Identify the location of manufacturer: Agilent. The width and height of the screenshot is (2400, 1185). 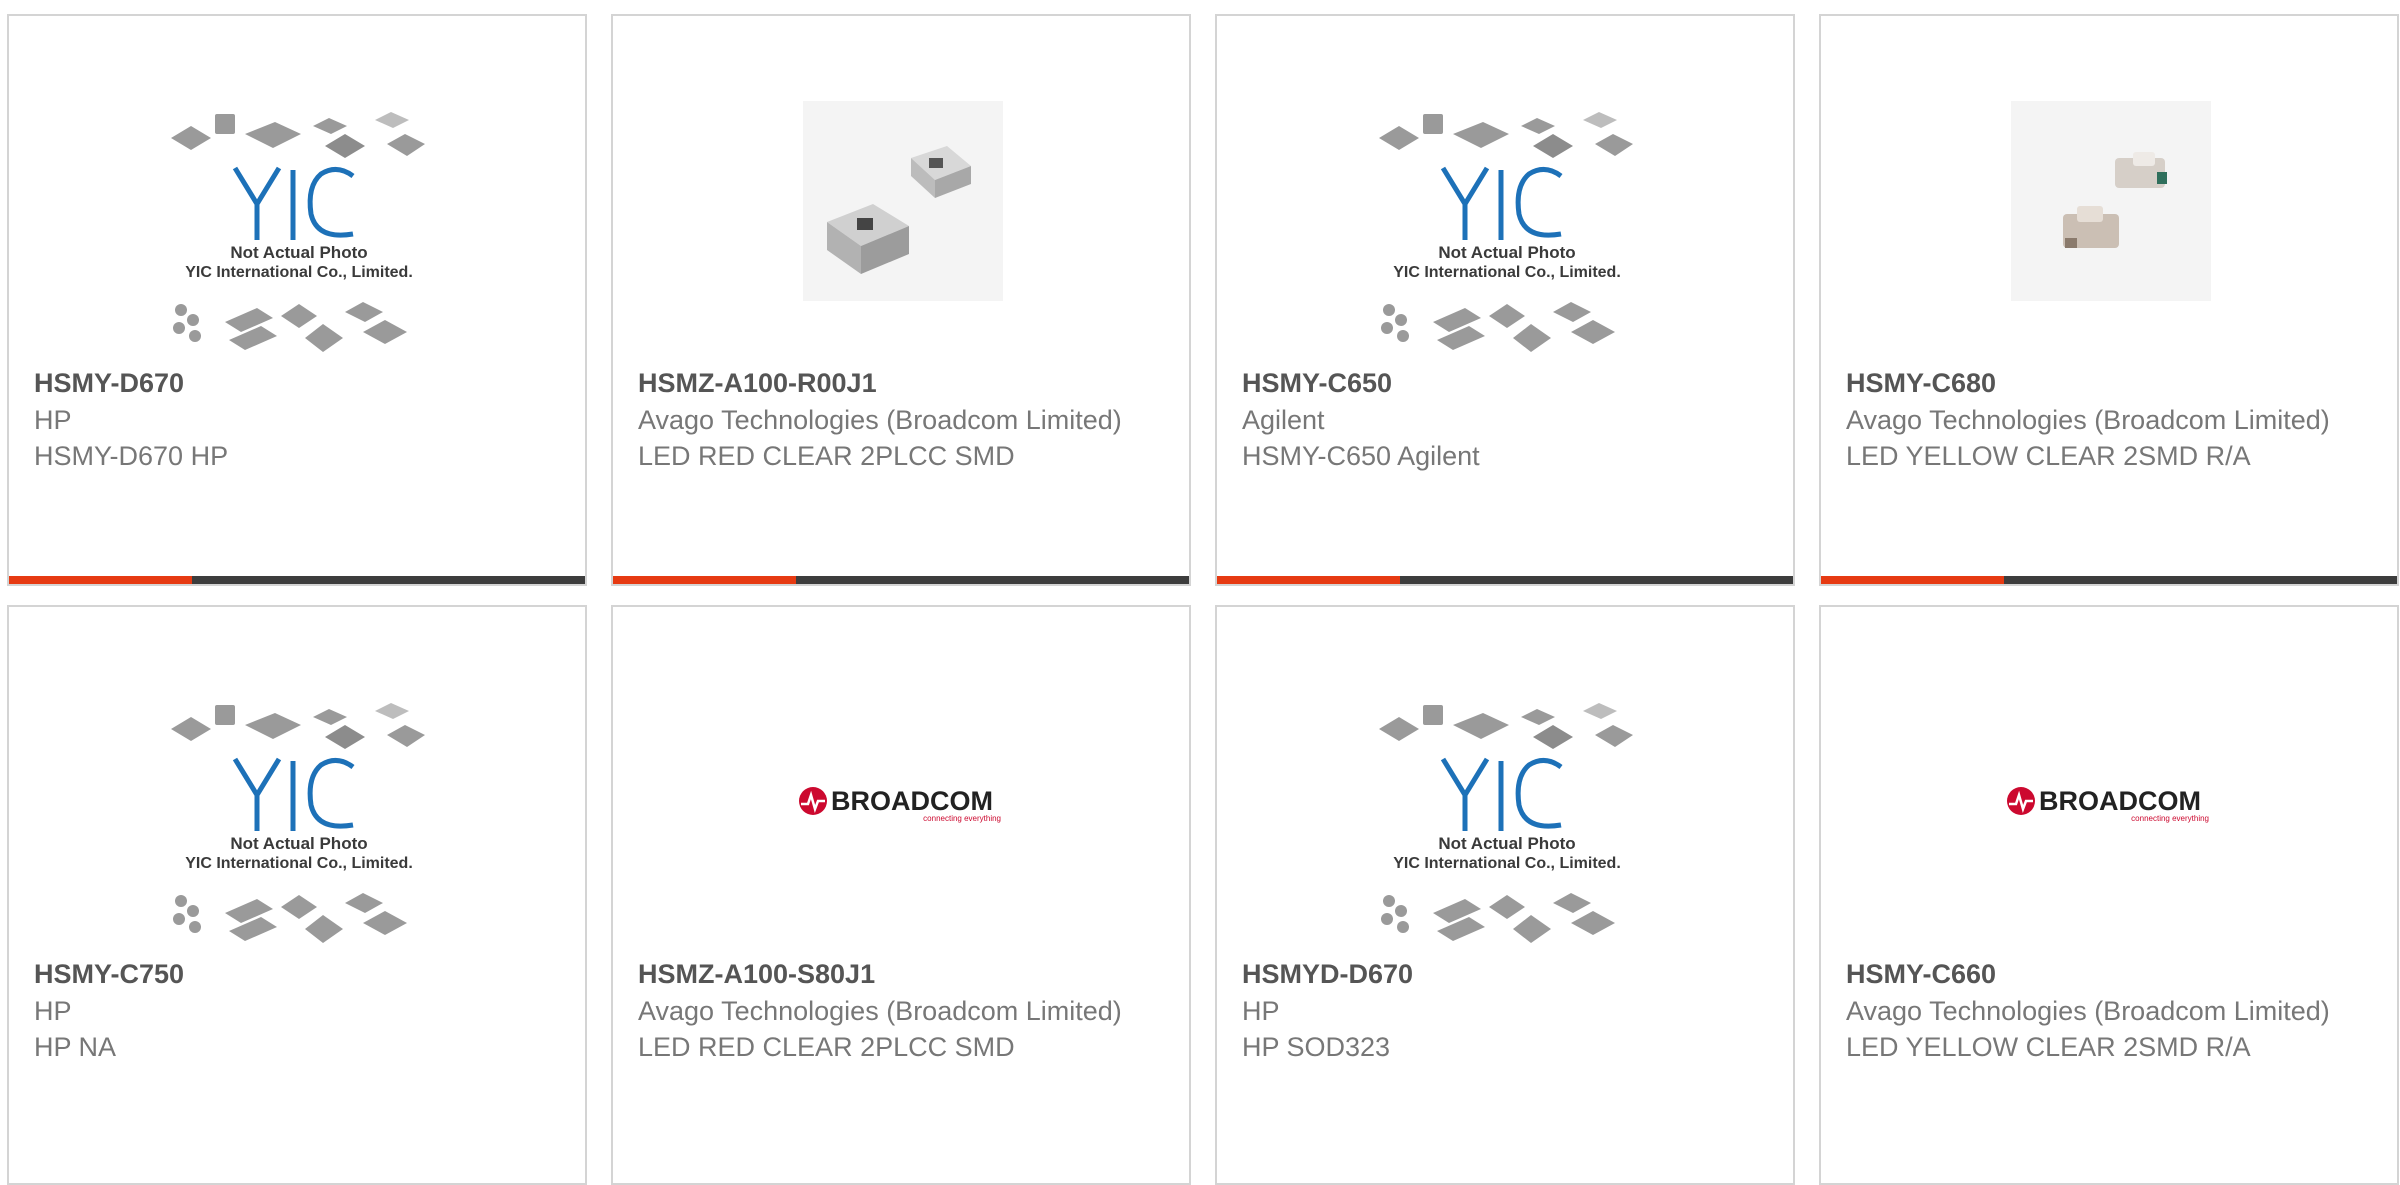
(1283, 420).